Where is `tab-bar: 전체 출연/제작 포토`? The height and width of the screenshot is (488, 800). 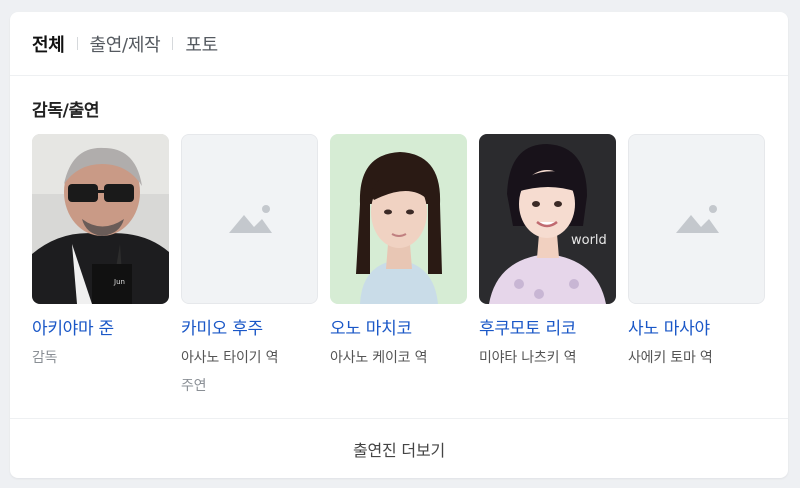
tab-bar: 전체 출연/제작 포토 is located at coordinates (399, 44).